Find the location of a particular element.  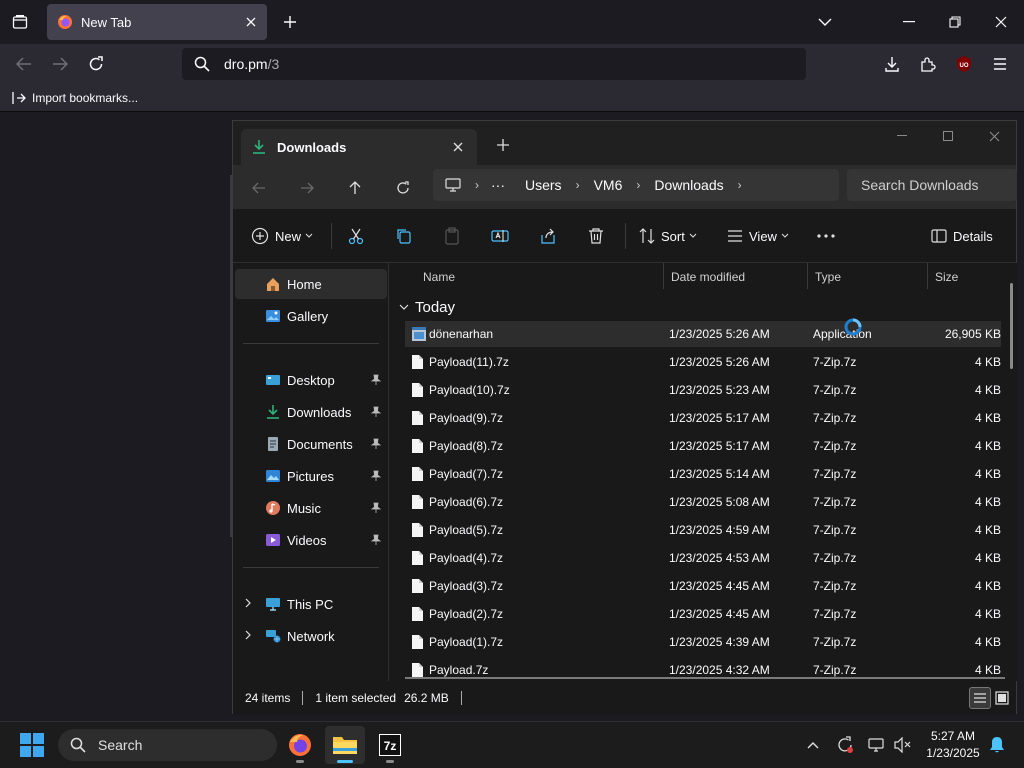

column-header-name: Name is located at coordinates (439, 277).